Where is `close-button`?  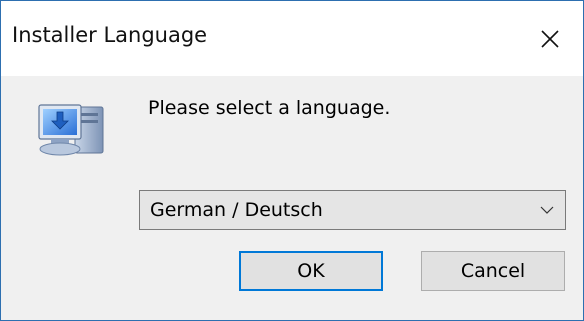 close-button is located at coordinates (550, 38).